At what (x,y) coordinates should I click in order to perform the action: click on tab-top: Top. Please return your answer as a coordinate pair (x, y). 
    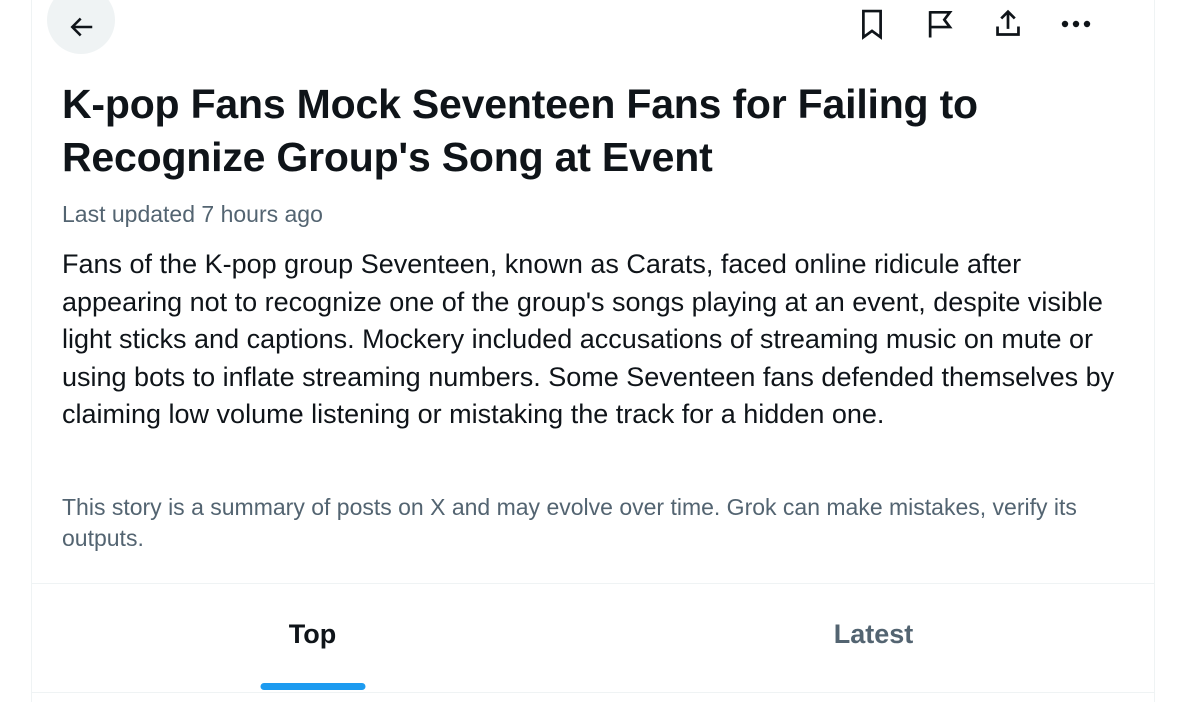
    Looking at the image, I should click on (312, 638).